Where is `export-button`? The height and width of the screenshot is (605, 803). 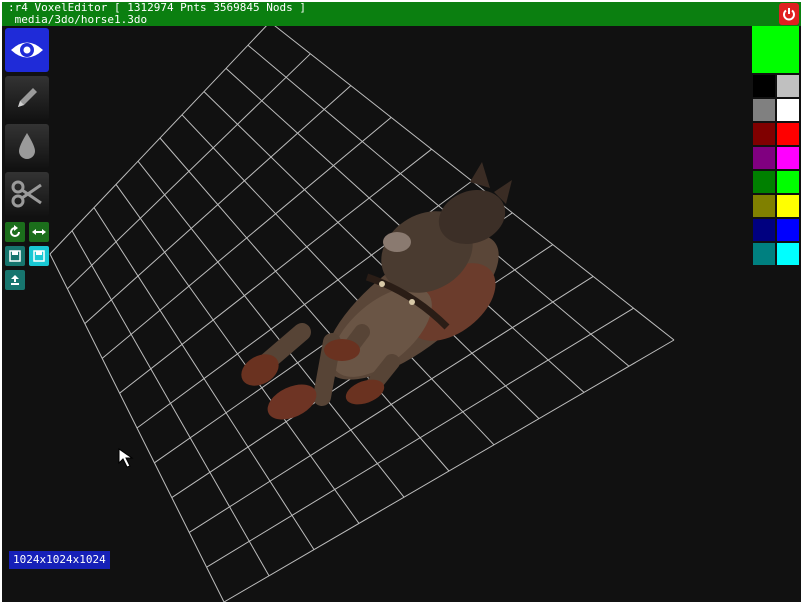
export-button is located at coordinates (15, 280).